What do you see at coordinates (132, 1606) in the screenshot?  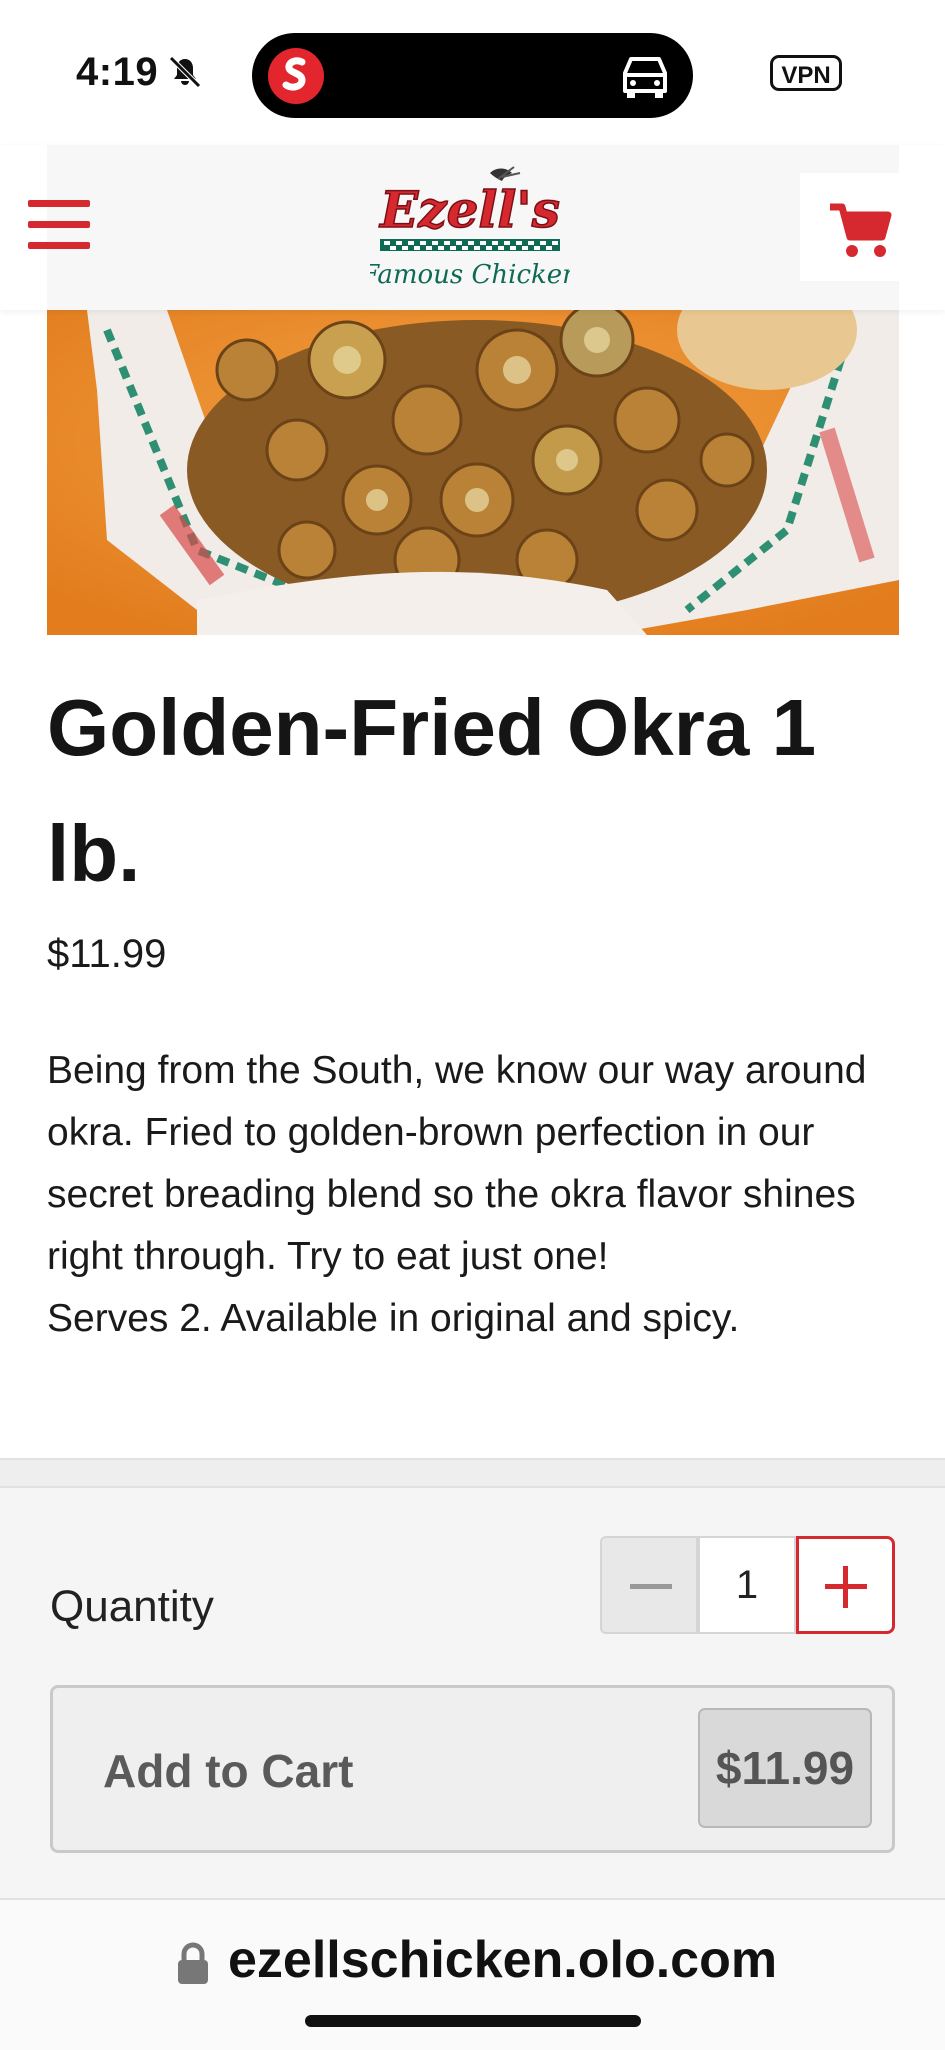 I see `quantity-label: Quantity` at bounding box center [132, 1606].